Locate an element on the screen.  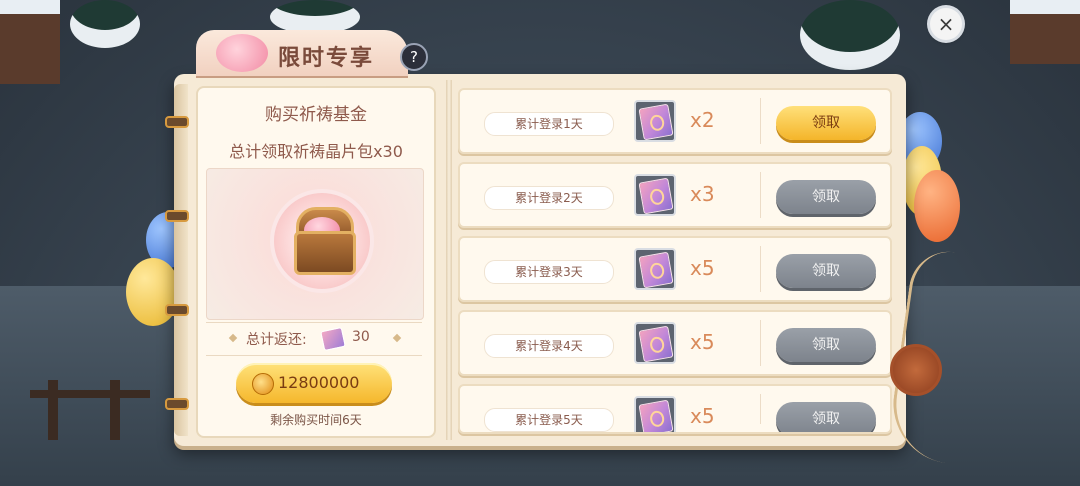
remaining-time: 剩余购买时间6天 is located at coordinates (316, 420).